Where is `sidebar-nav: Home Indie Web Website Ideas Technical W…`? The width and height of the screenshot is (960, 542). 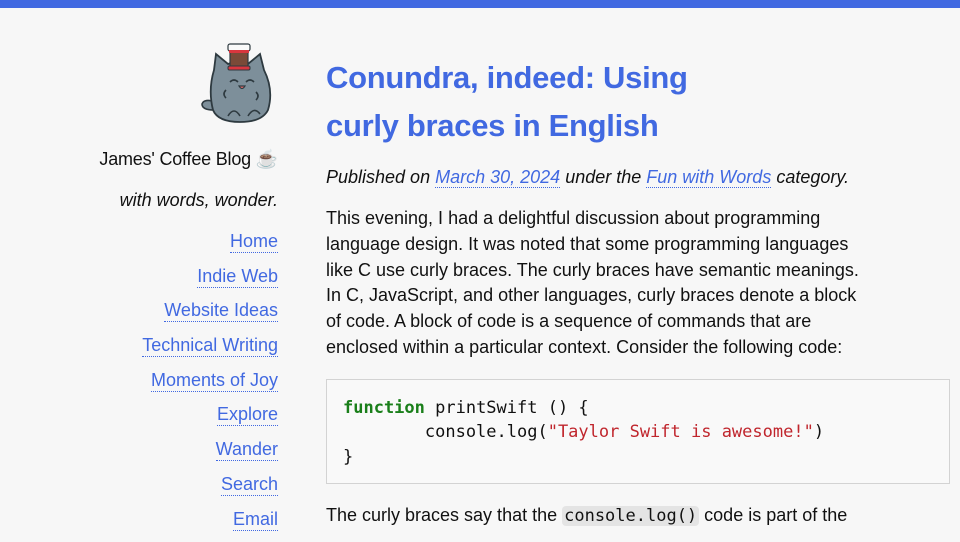
sidebar-nav: Home Indie Web Website Ideas Technical W… is located at coordinates (184, 386).